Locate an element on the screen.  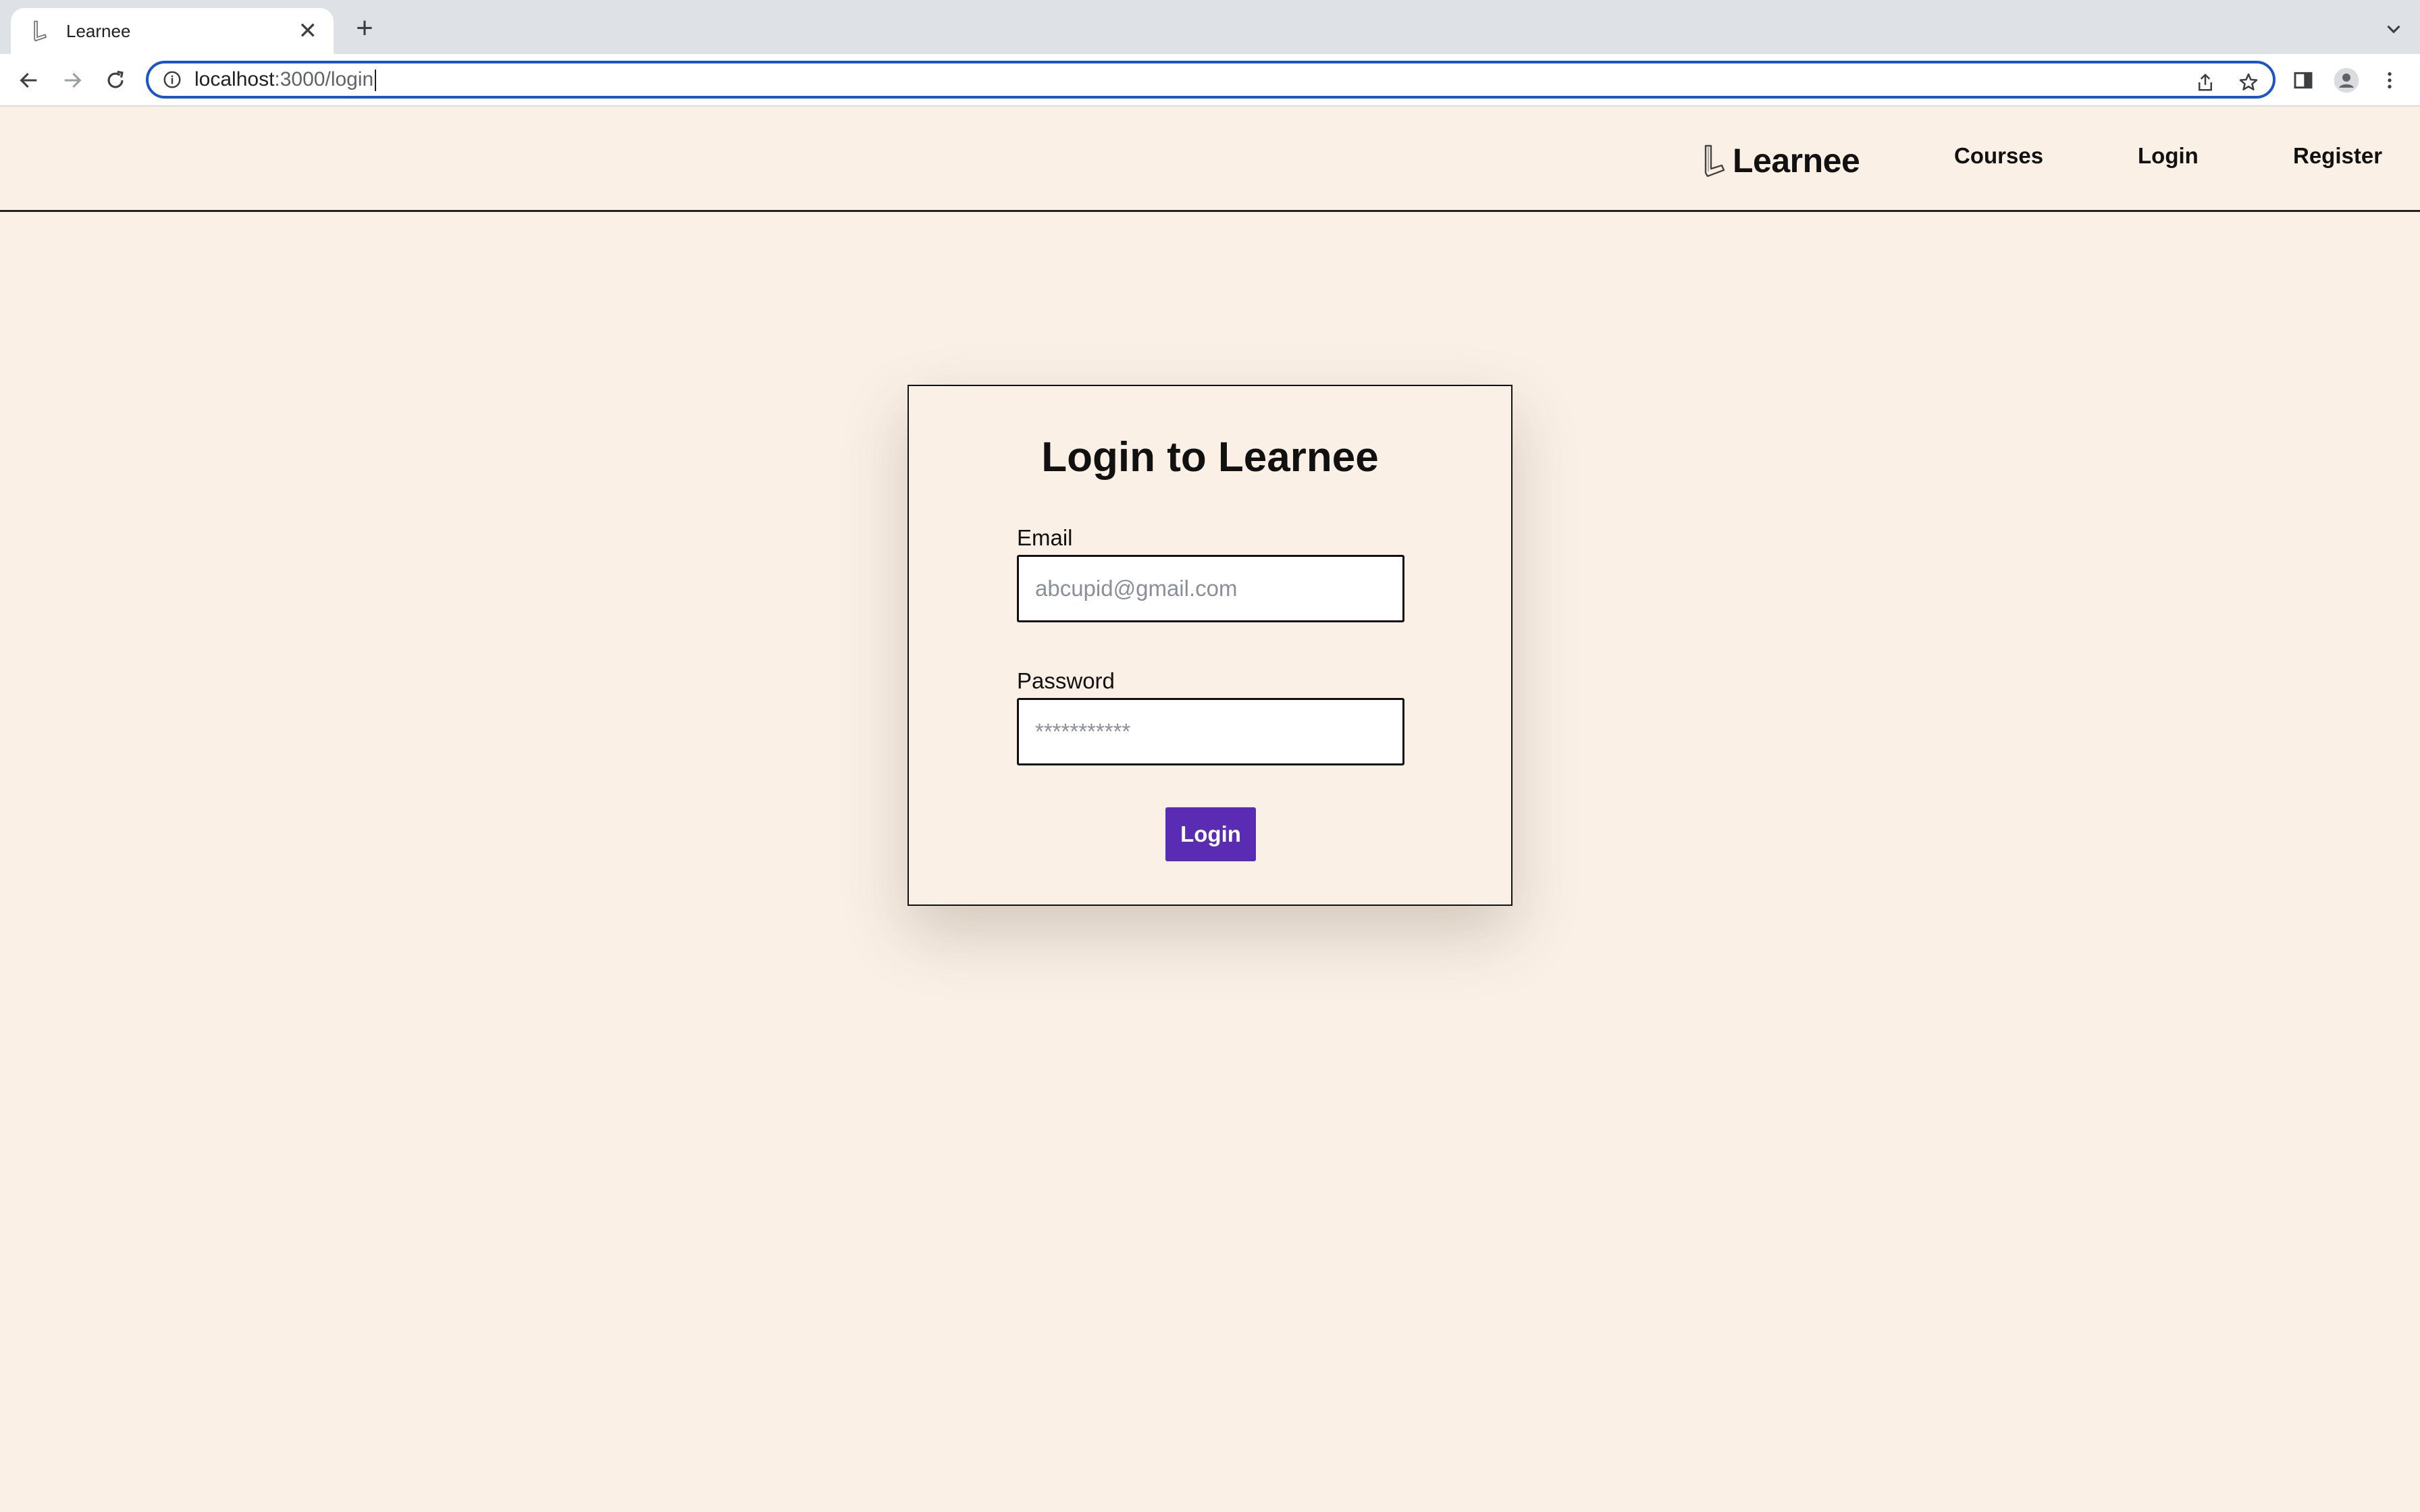
share-icon is located at coordinates (2205, 82).